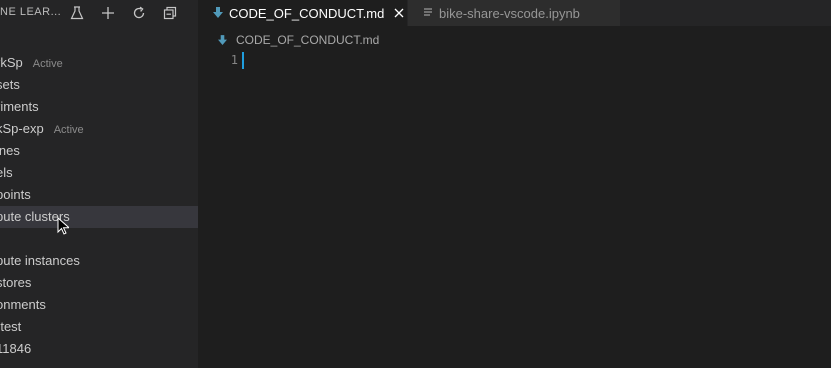 Image resolution: width=831 pixels, height=368 pixels. What do you see at coordinates (139, 13) in the screenshot?
I see `refresh-icon` at bounding box center [139, 13].